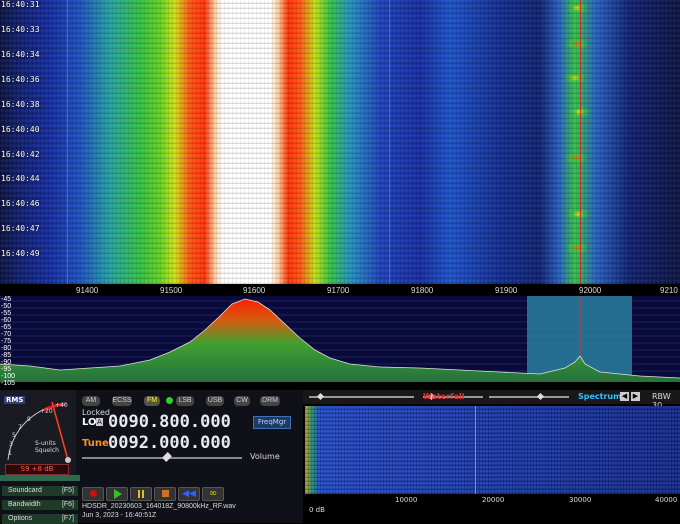 This screenshot has width=680, height=524. Describe the element at coordinates (242, 401) in the screenshot. I see `mode-cw-button: CW` at that location.